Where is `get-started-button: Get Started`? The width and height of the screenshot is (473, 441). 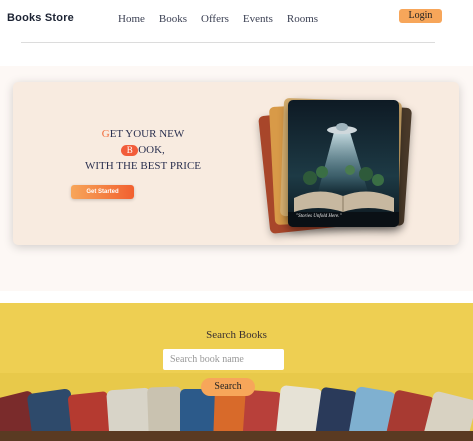
get-started-button: Get Started is located at coordinates (102, 192).